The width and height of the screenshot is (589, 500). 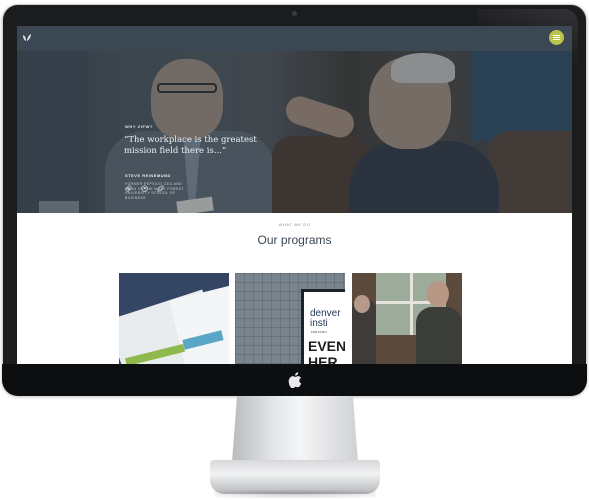 I want to click on monitor-stand-shadow, so click(x=295, y=494).